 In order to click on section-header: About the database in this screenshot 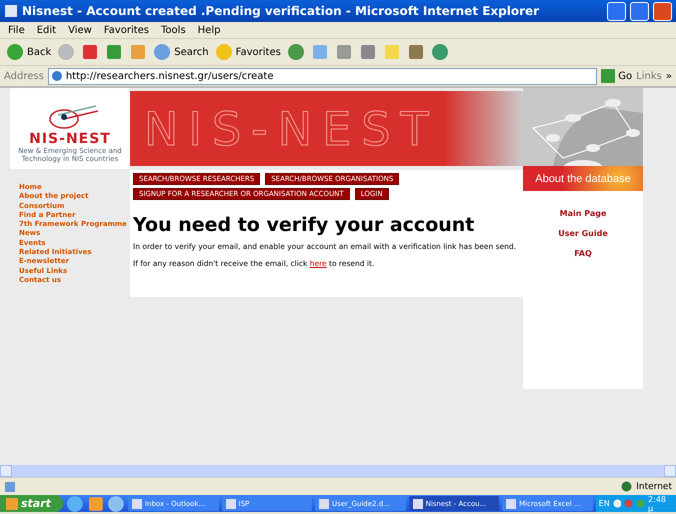, I will do `click(583, 178)`.